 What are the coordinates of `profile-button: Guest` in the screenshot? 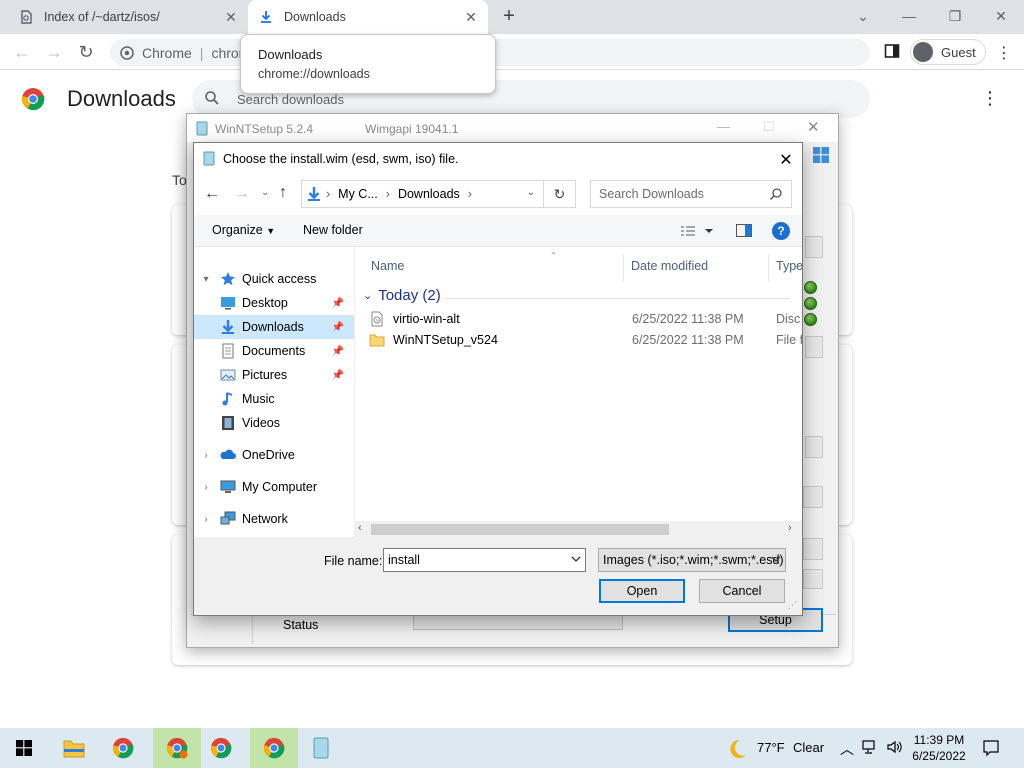 It's located at (948, 52).